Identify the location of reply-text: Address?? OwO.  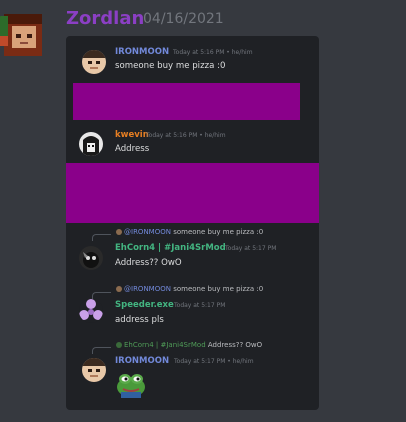
(235, 345).